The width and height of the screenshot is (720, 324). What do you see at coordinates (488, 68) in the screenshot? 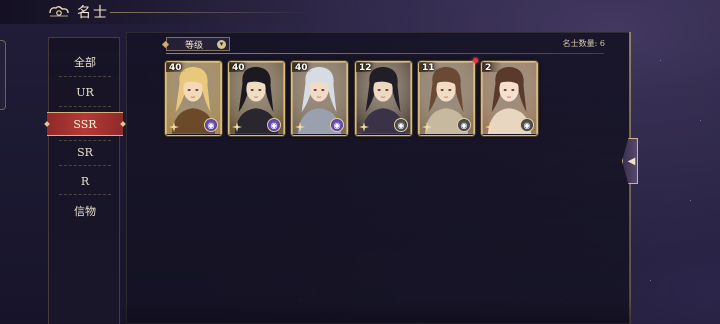
I see `card-level: 2` at bounding box center [488, 68].